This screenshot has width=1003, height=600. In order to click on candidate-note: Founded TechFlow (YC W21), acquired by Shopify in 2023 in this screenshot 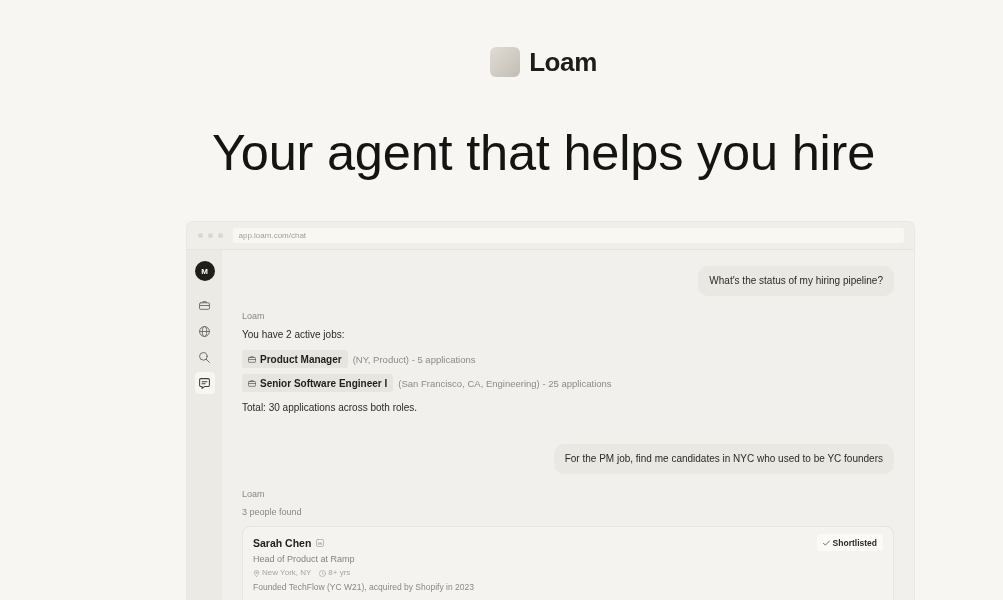, I will do `click(364, 587)`.